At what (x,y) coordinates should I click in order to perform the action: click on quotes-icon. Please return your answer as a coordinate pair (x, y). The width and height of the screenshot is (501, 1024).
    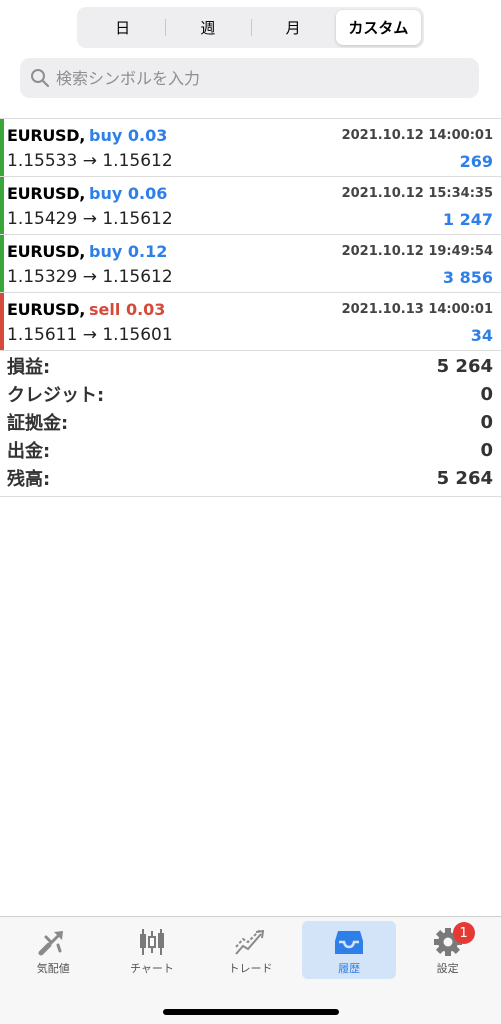
    Looking at the image, I should click on (51, 943).